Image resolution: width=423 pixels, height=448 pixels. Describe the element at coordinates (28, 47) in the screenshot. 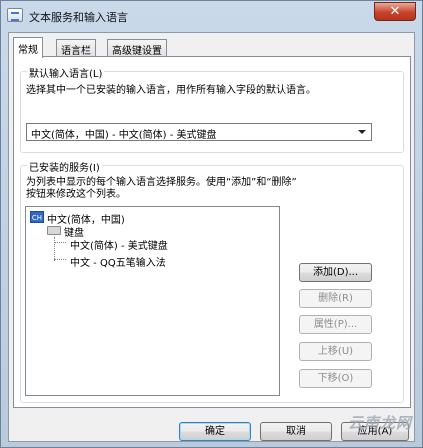

I see `tab-general: 常规` at that location.